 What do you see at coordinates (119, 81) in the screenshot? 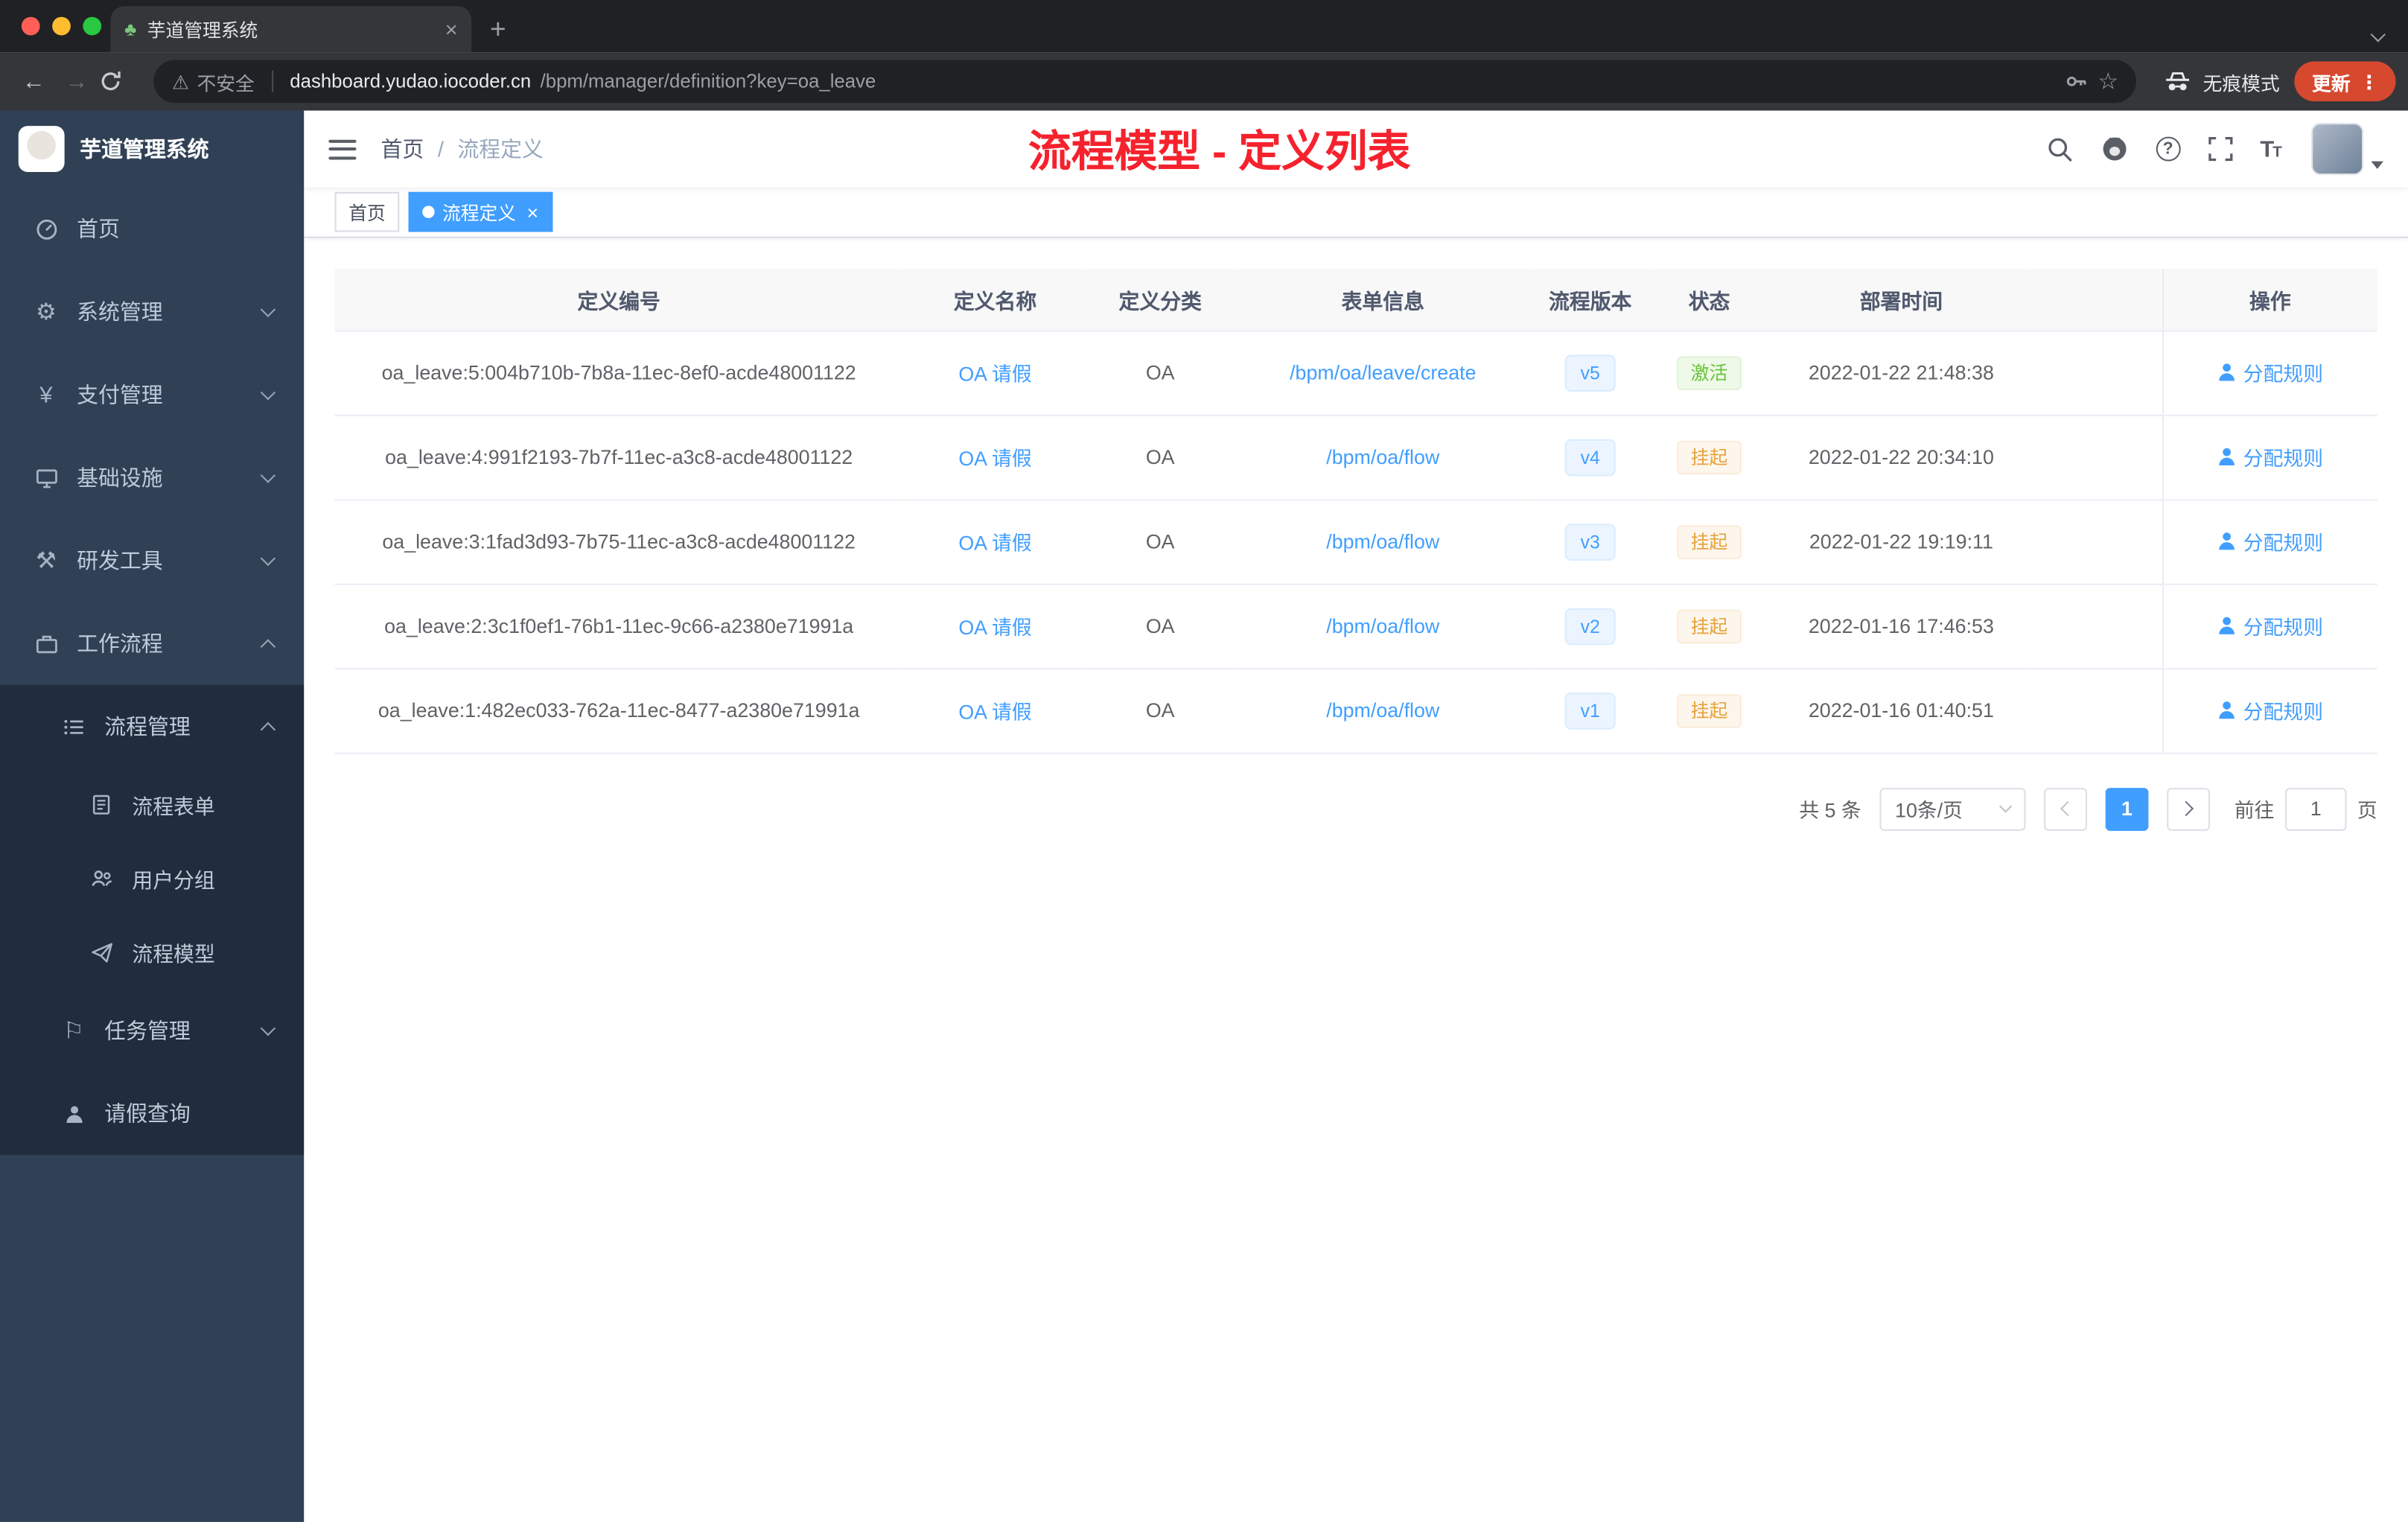
I see `refresh-button` at bounding box center [119, 81].